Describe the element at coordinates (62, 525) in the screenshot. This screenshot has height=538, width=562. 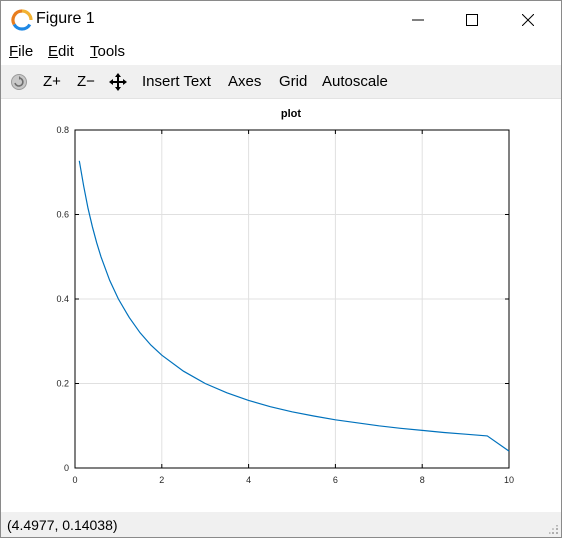
I see `cursor-coordinates: (4.4977, 0.14038)` at that location.